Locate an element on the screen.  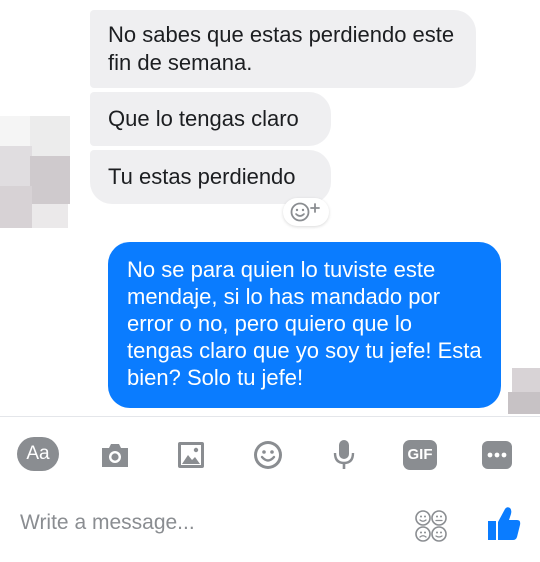
like-button is located at coordinates (504, 524).